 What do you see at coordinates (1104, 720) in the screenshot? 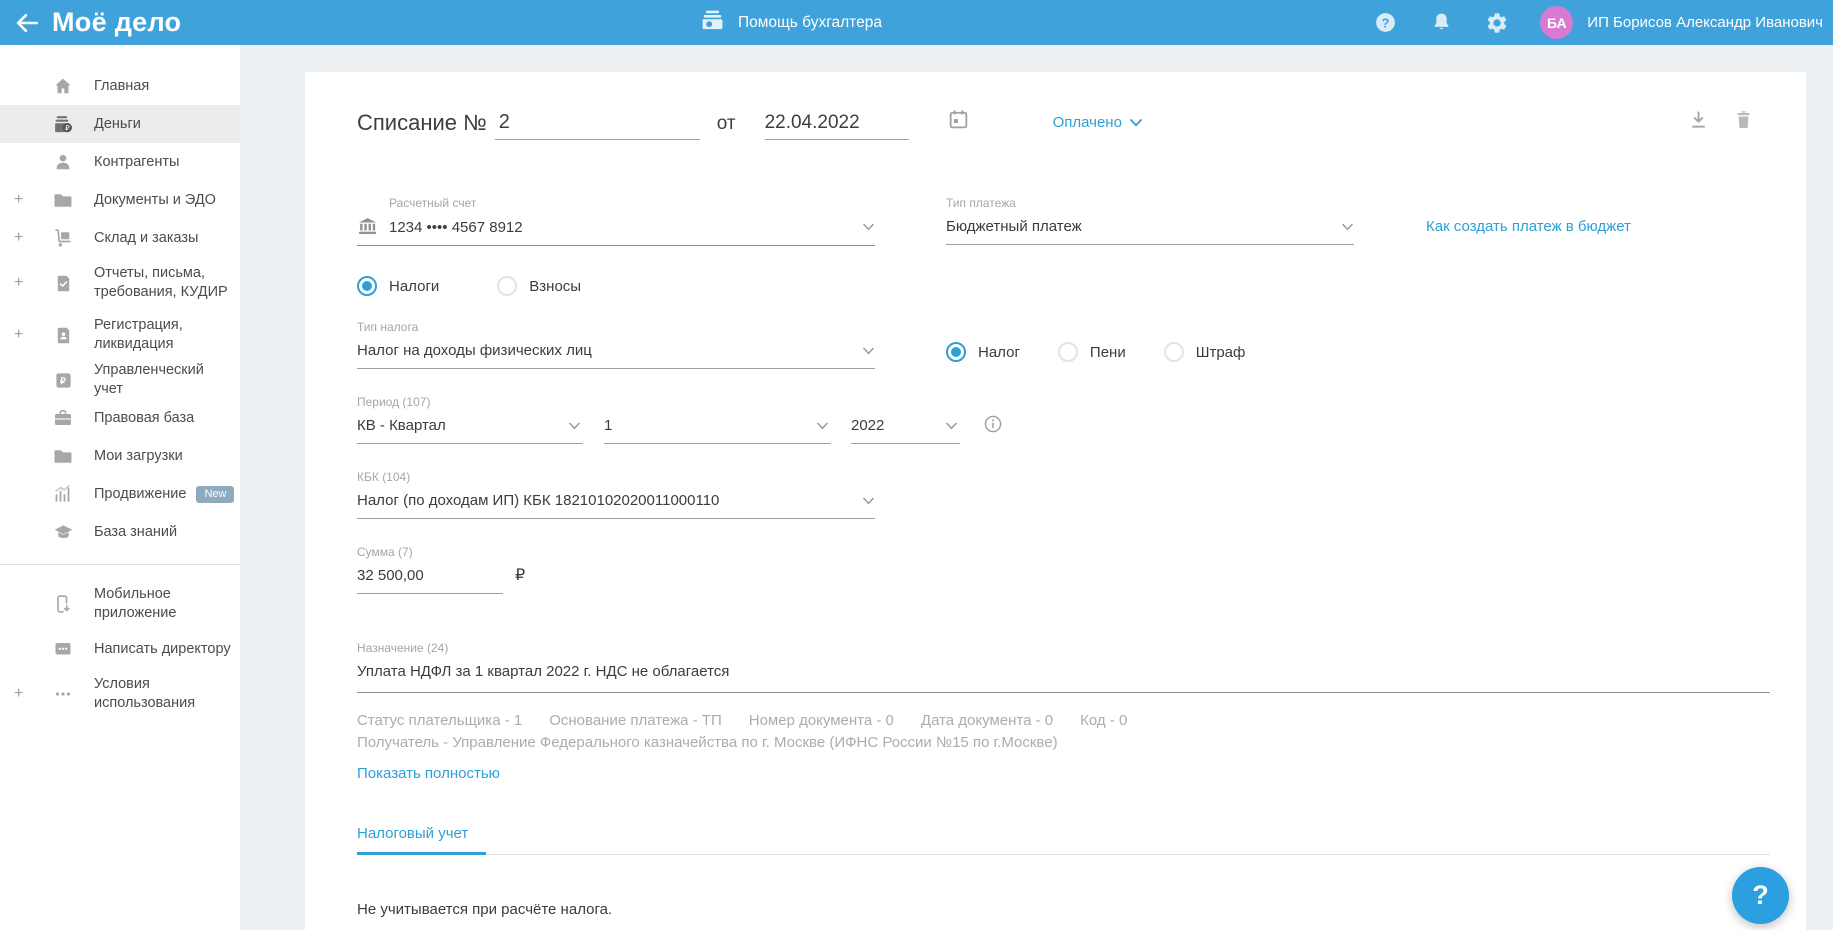
I see `detail-code: Код - 0` at bounding box center [1104, 720].